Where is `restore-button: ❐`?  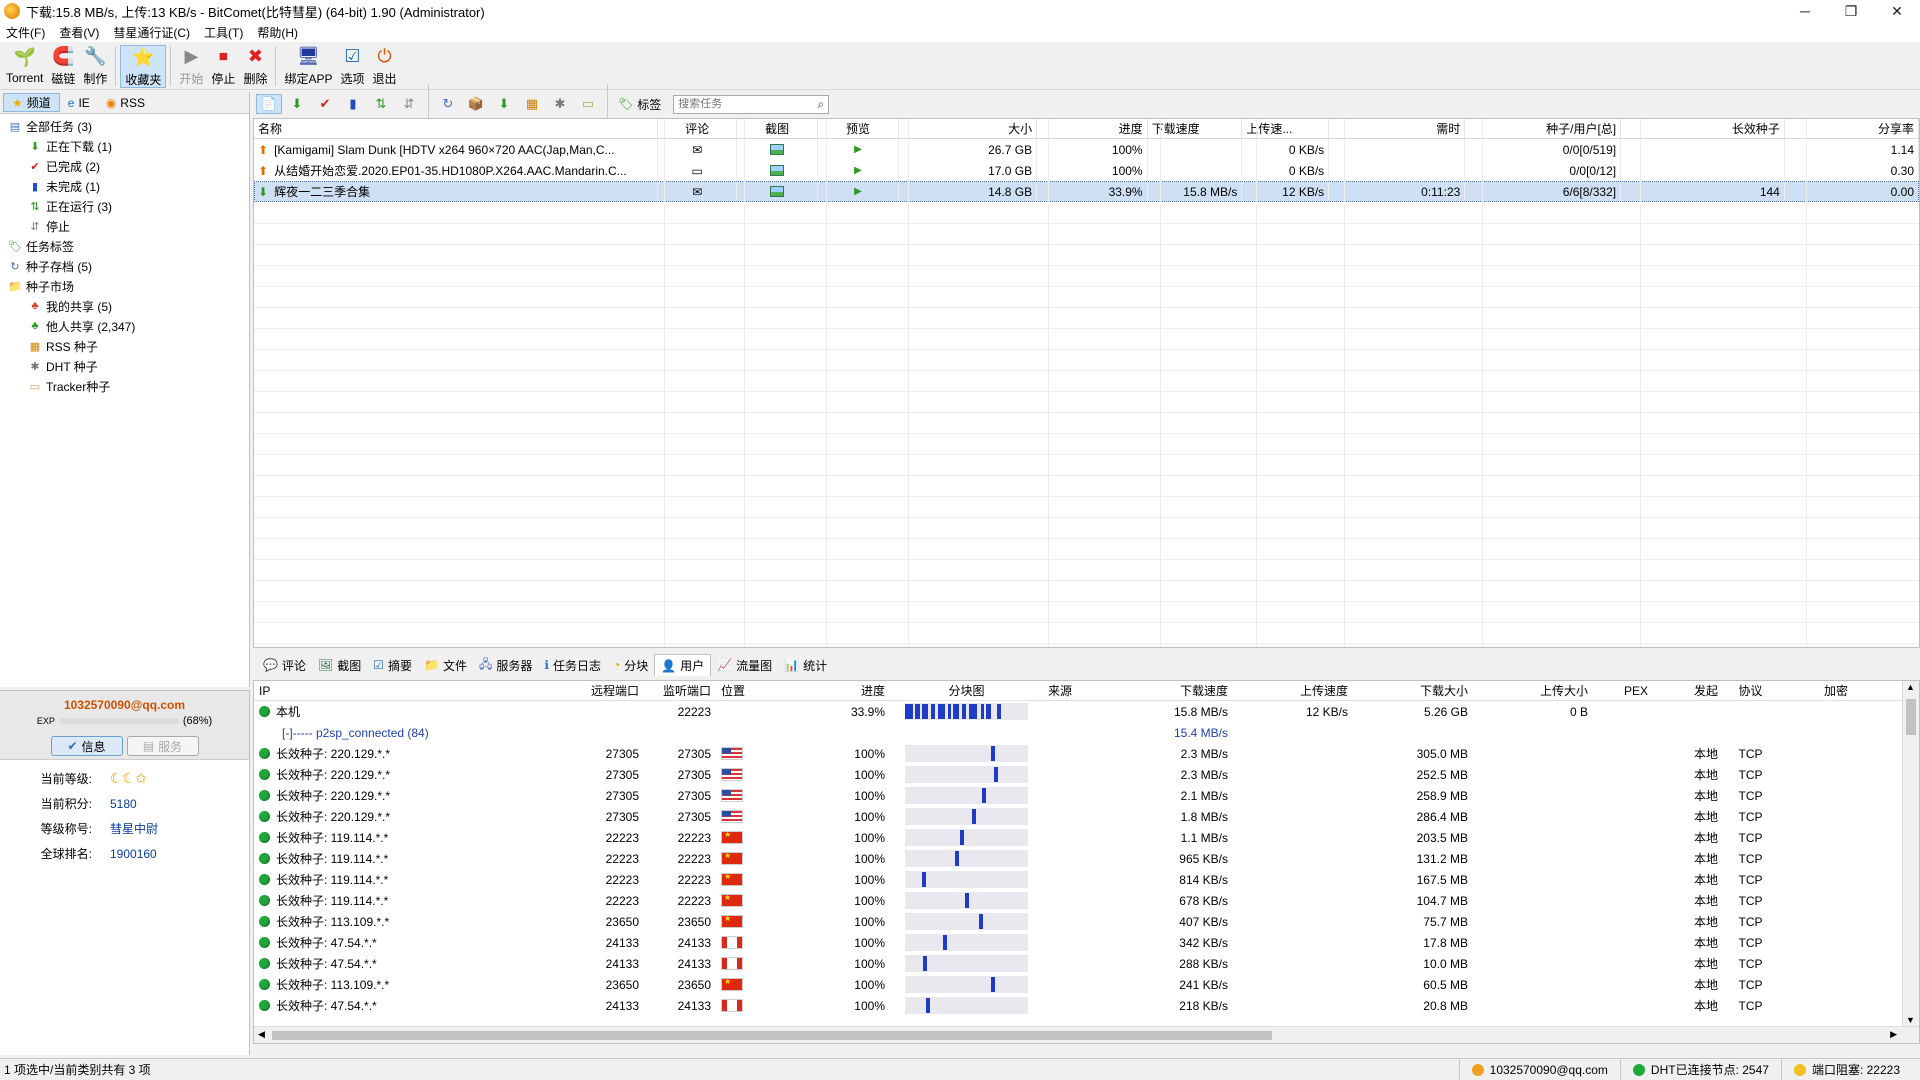 restore-button: ❐ is located at coordinates (1851, 11).